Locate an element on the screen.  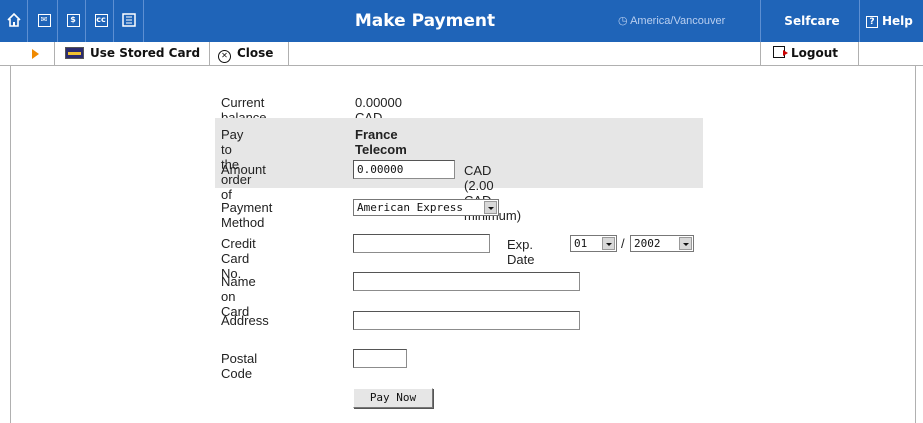
payment-method-label: Payment Method is located at coordinates (247, 215).